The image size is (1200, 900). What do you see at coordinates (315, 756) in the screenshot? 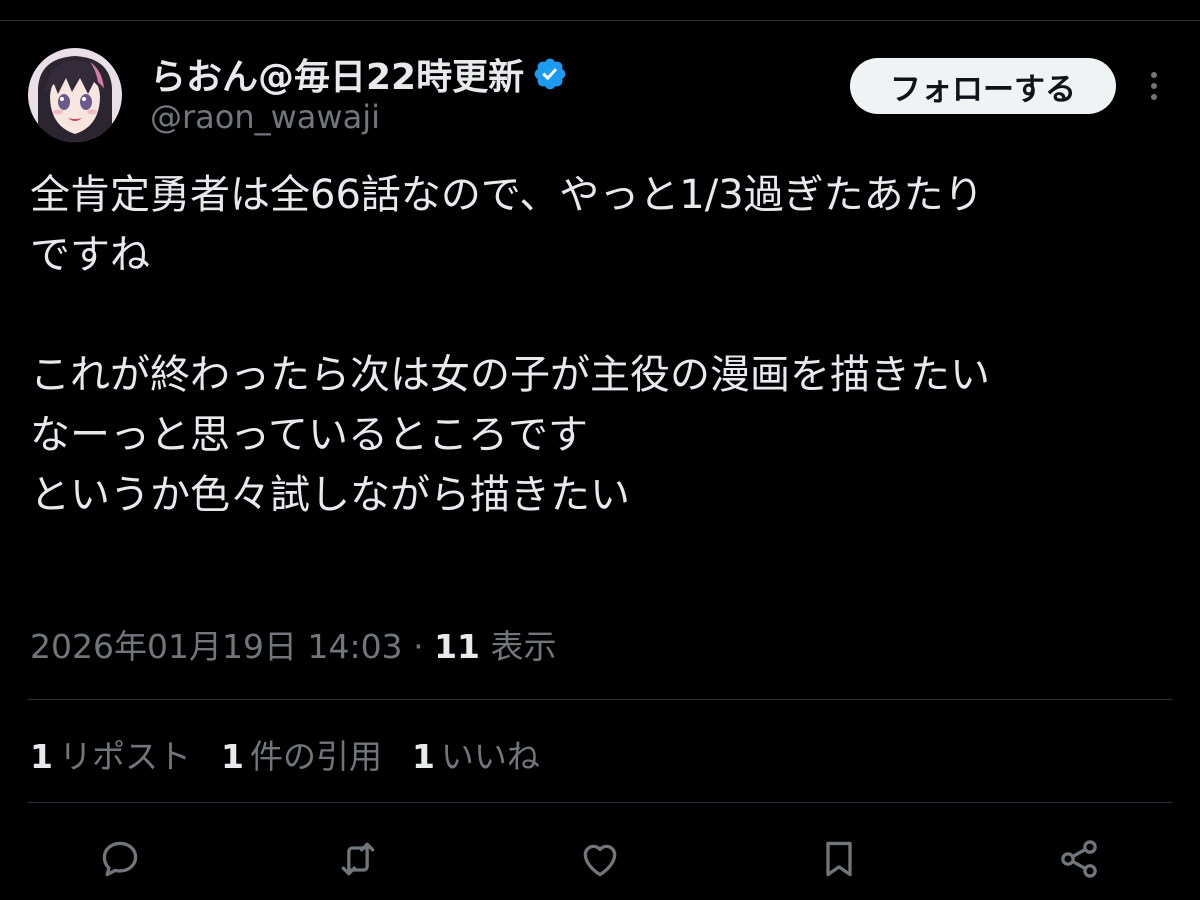
I see `quotes-label: 件の引用` at bounding box center [315, 756].